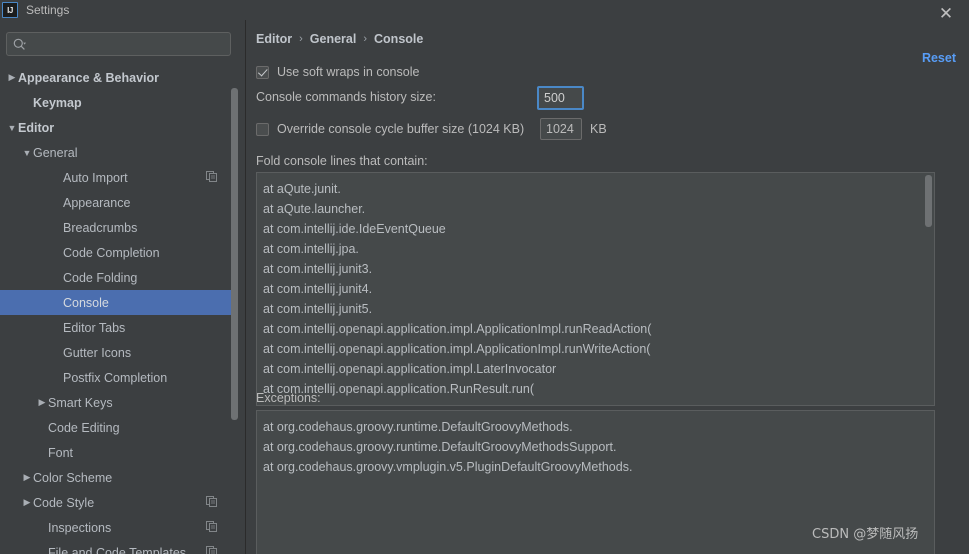 Image resolution: width=969 pixels, height=554 pixels. What do you see at coordinates (598, 209) in the screenshot?
I see `list-item: at aQute.launcher.` at bounding box center [598, 209].